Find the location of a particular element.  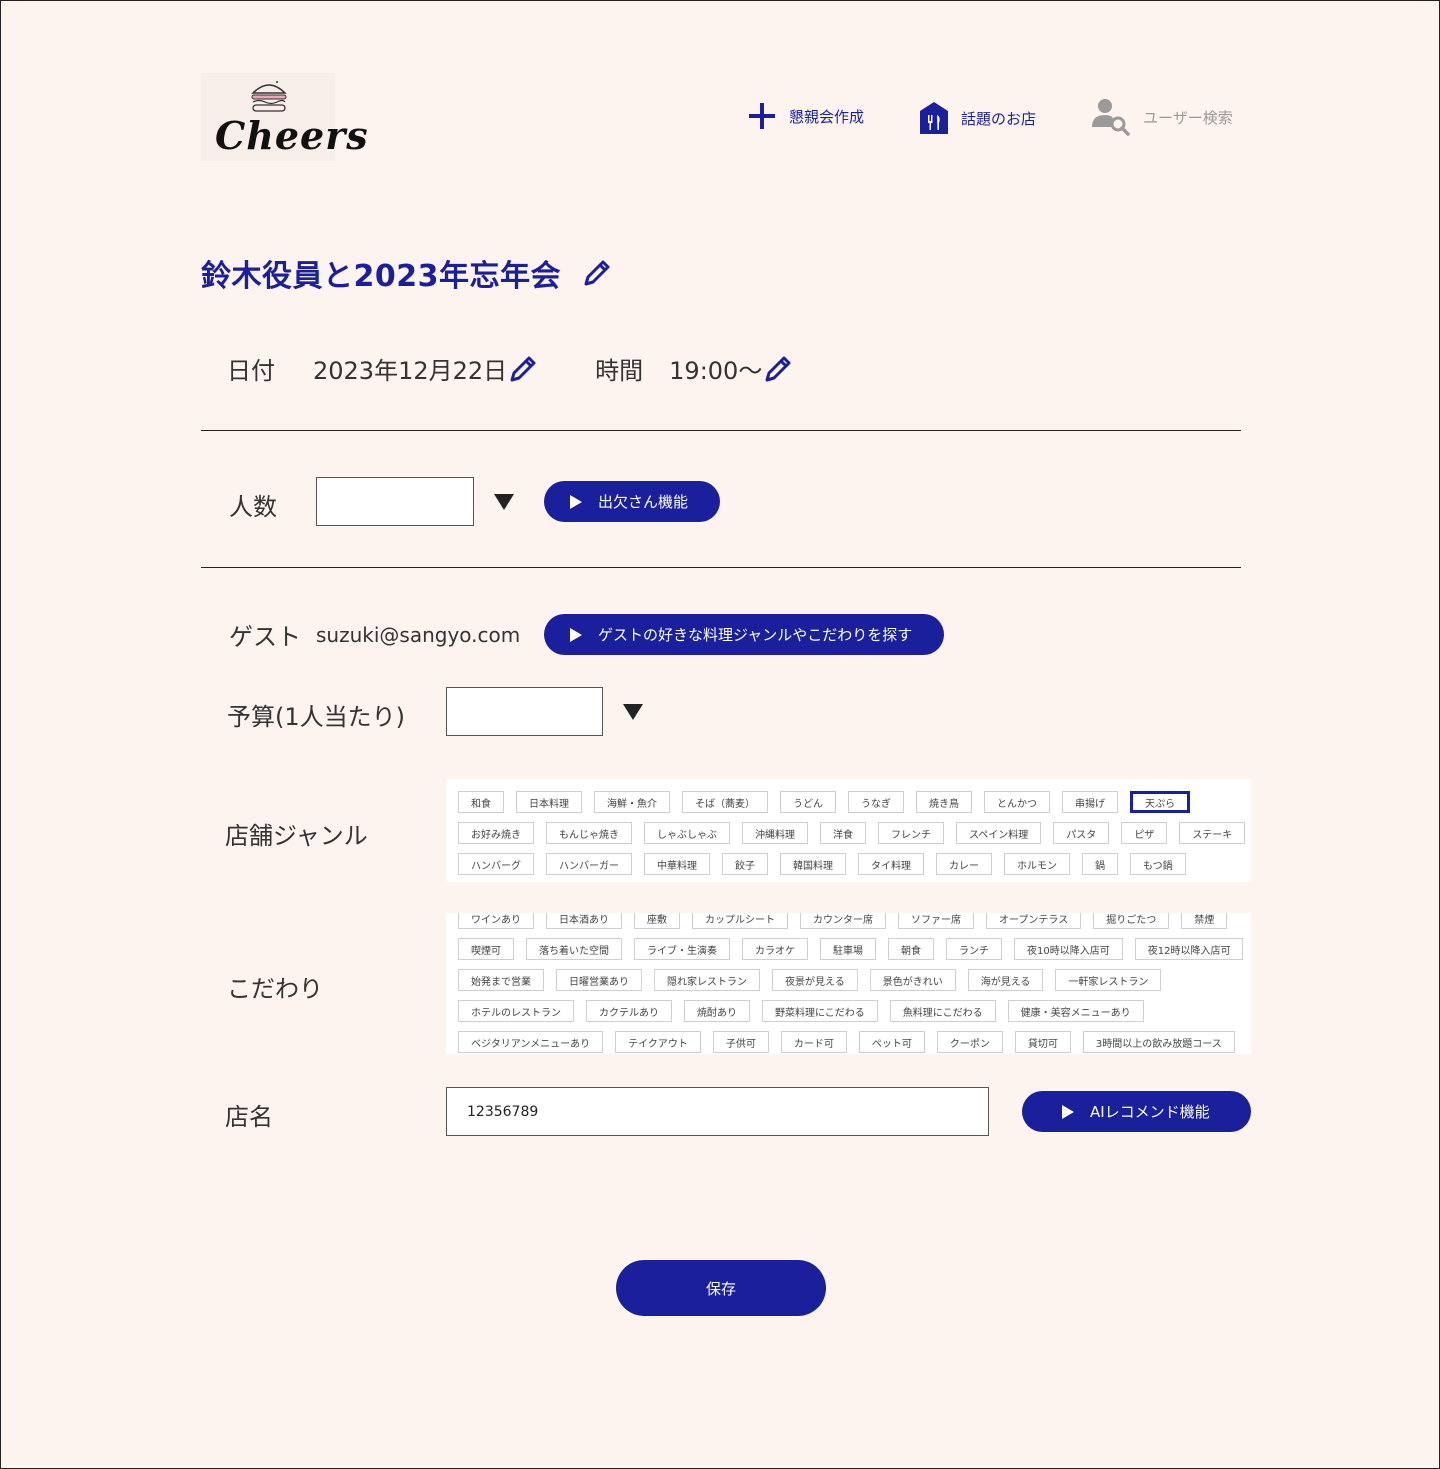

kodawari-tag: 夜12時以降入店可 is located at coordinates (1189, 949).